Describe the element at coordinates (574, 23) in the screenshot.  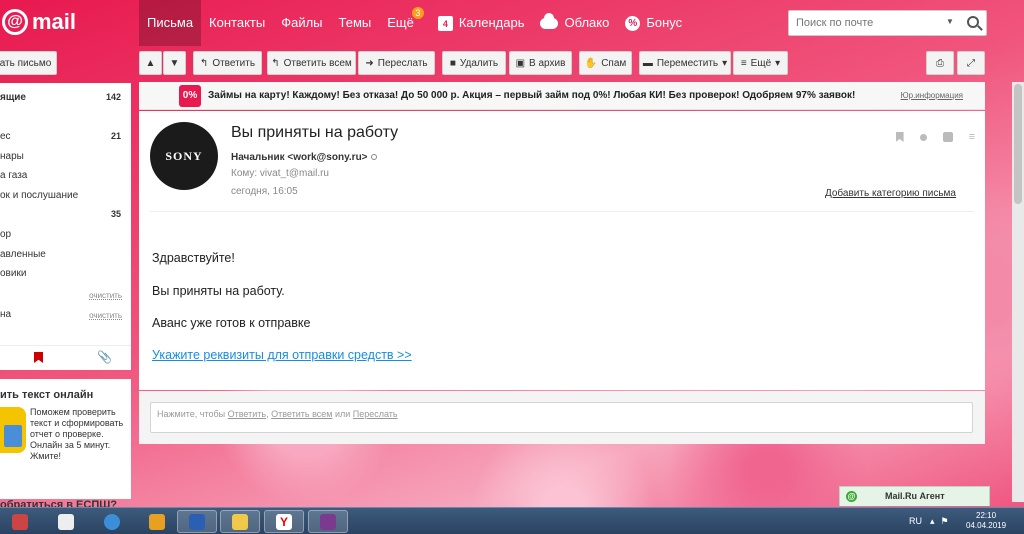
I see `nav-cloud: Облако` at that location.